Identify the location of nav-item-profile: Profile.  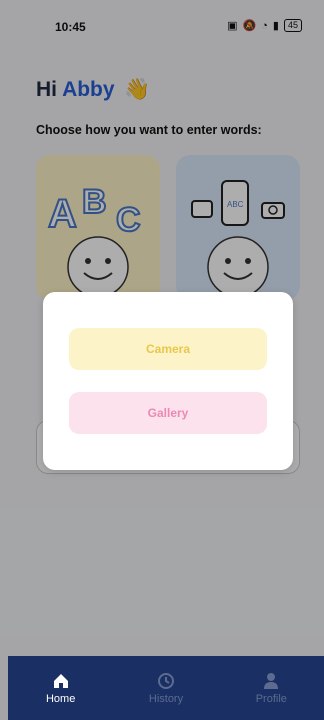
(271, 688).